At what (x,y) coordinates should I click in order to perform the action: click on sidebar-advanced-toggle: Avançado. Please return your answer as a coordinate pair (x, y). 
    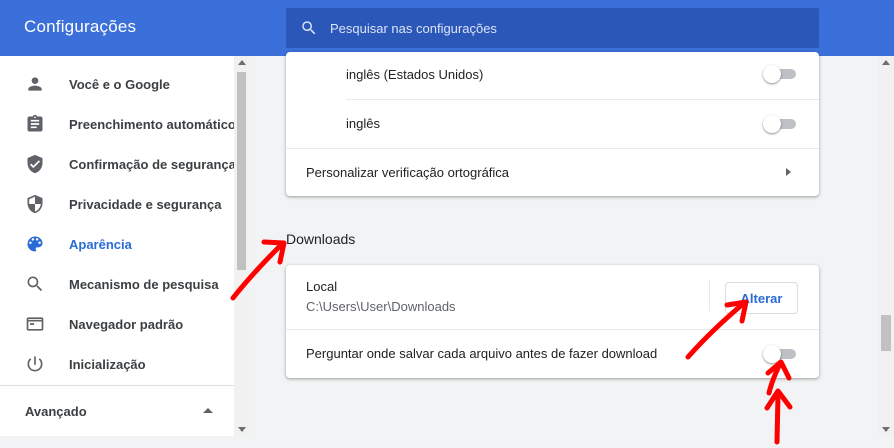
    Looking at the image, I should click on (117, 411).